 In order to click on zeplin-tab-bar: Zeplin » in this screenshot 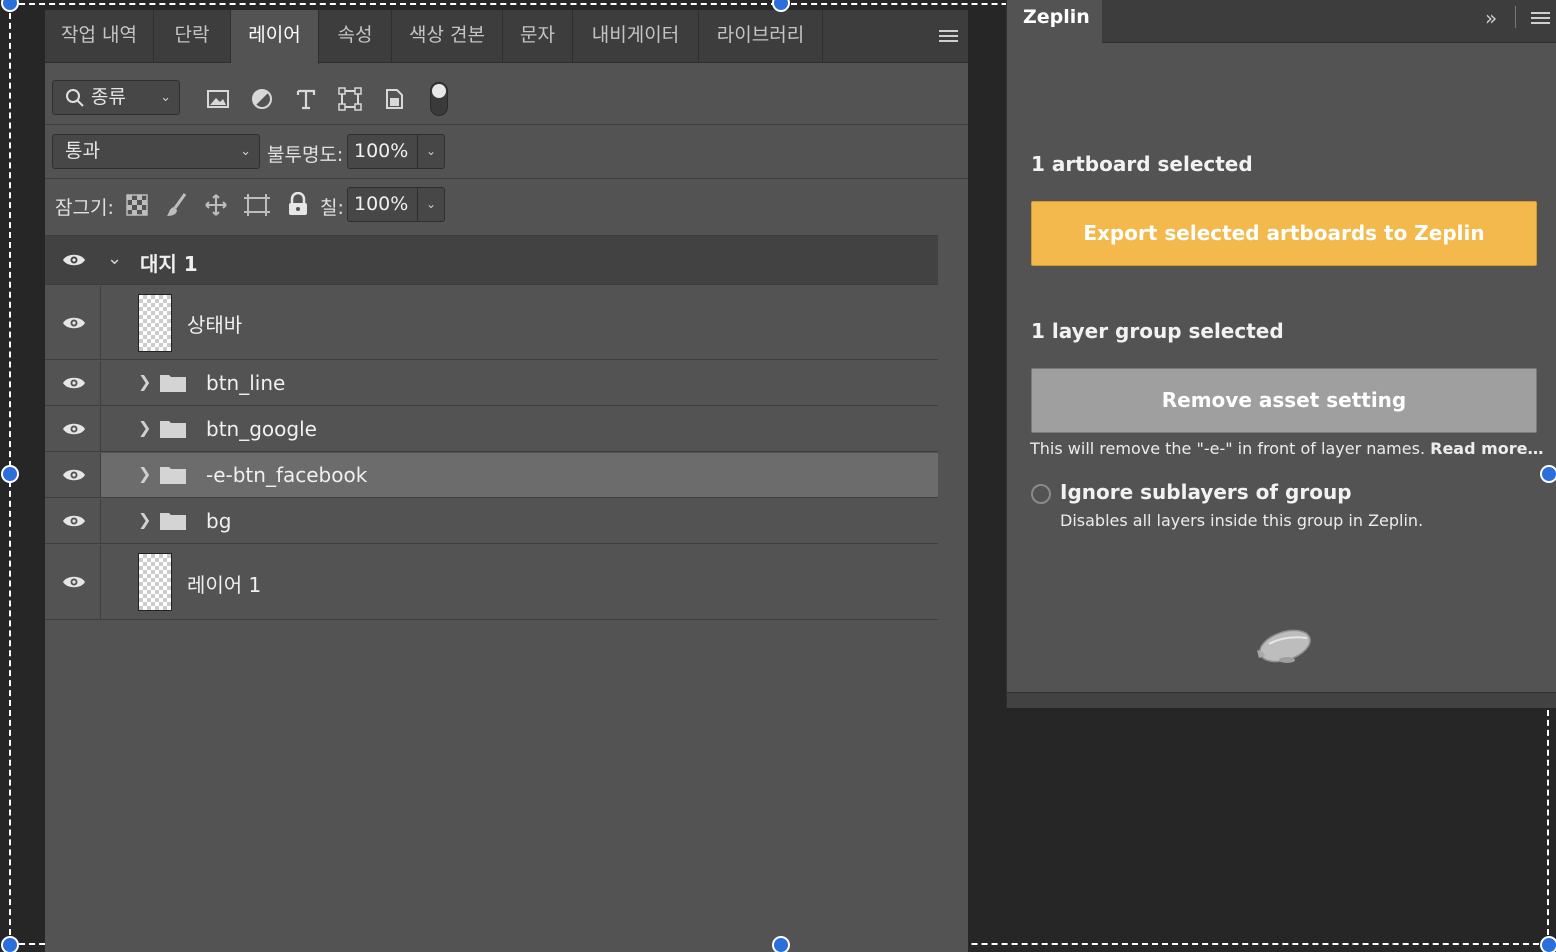, I will do `click(1281, 22)`.